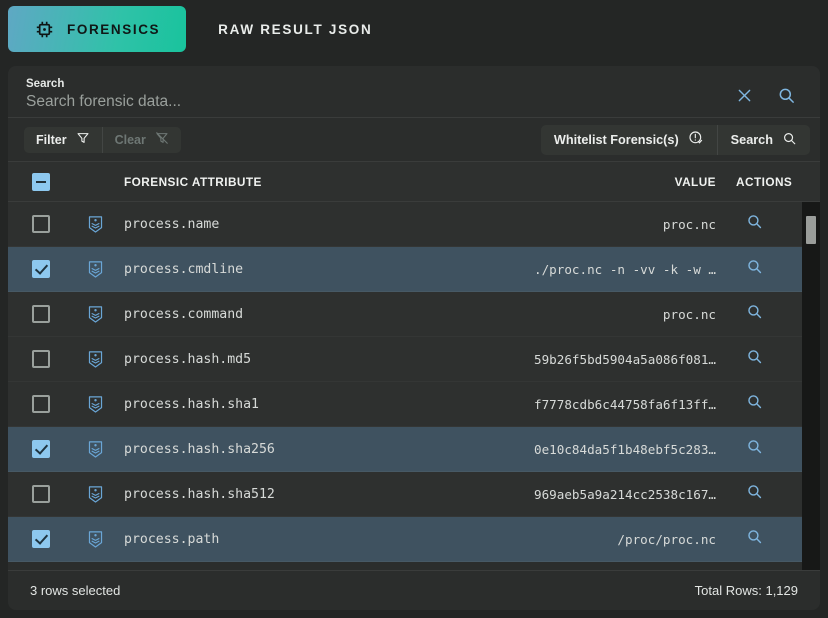 The height and width of the screenshot is (618, 828). Describe the element at coordinates (83, 139) in the screenshot. I see `filter-icon` at that location.